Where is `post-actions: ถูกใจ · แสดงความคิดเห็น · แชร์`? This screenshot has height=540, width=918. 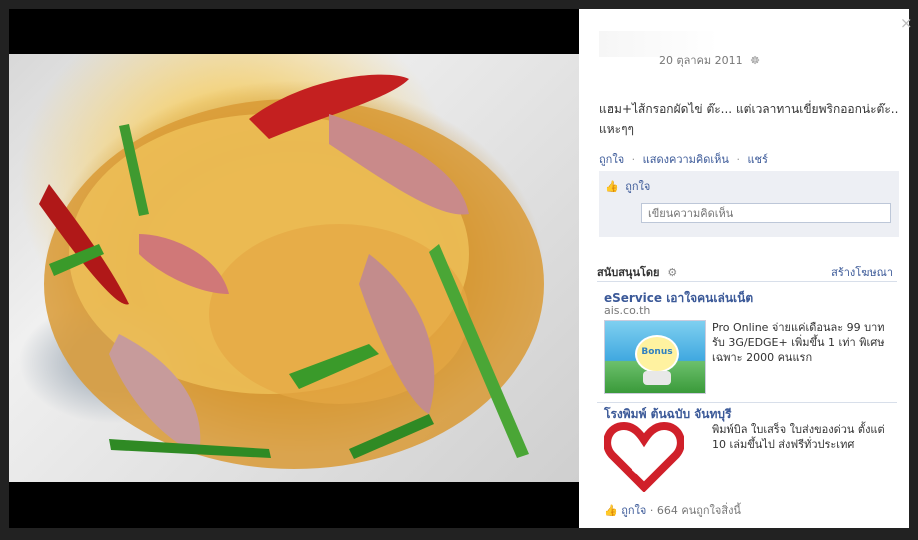
post-actions: ถูกใจ · แสดงความคิดเห็น · แชร์ is located at coordinates (683, 159).